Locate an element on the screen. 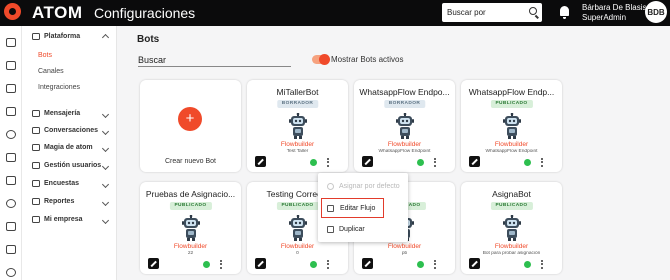  whatsapp-icon is located at coordinates (420, 162).